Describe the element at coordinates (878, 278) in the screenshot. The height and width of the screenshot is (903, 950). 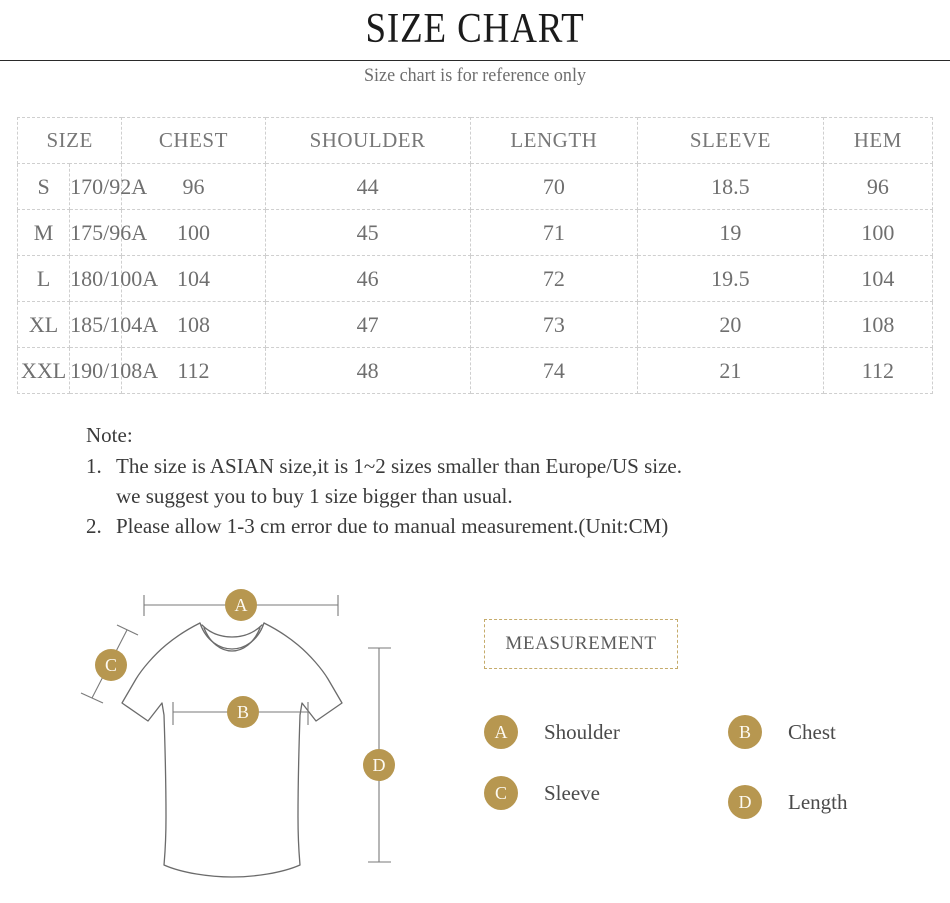
I see `cell-hem: 104` at that location.